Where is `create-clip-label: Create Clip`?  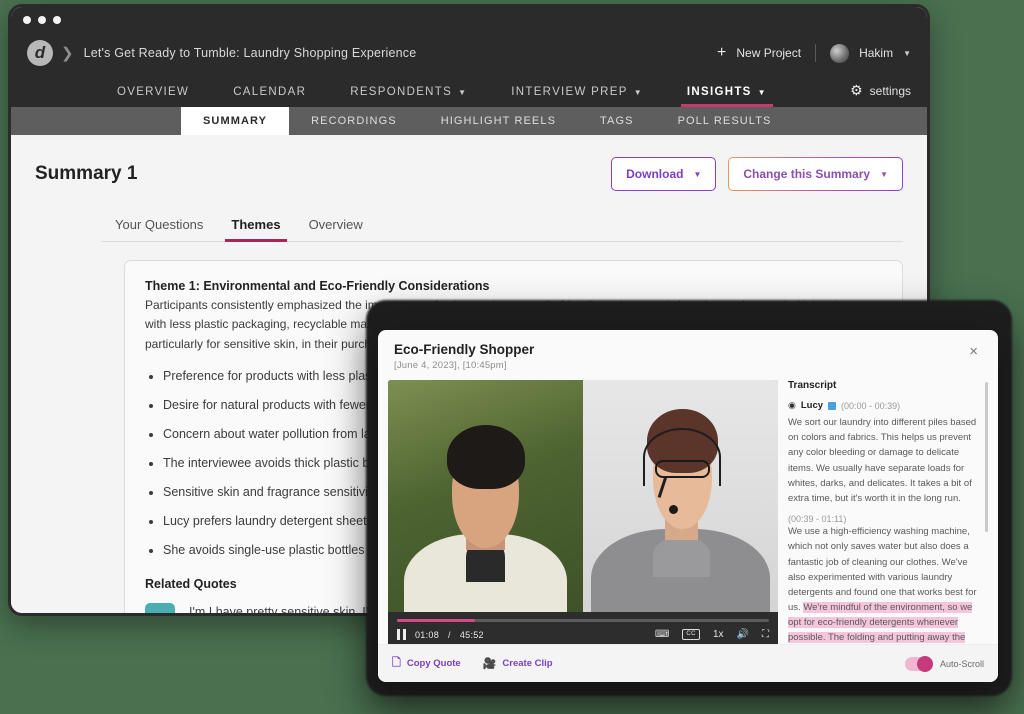 create-clip-label: Create Clip is located at coordinates (527, 663).